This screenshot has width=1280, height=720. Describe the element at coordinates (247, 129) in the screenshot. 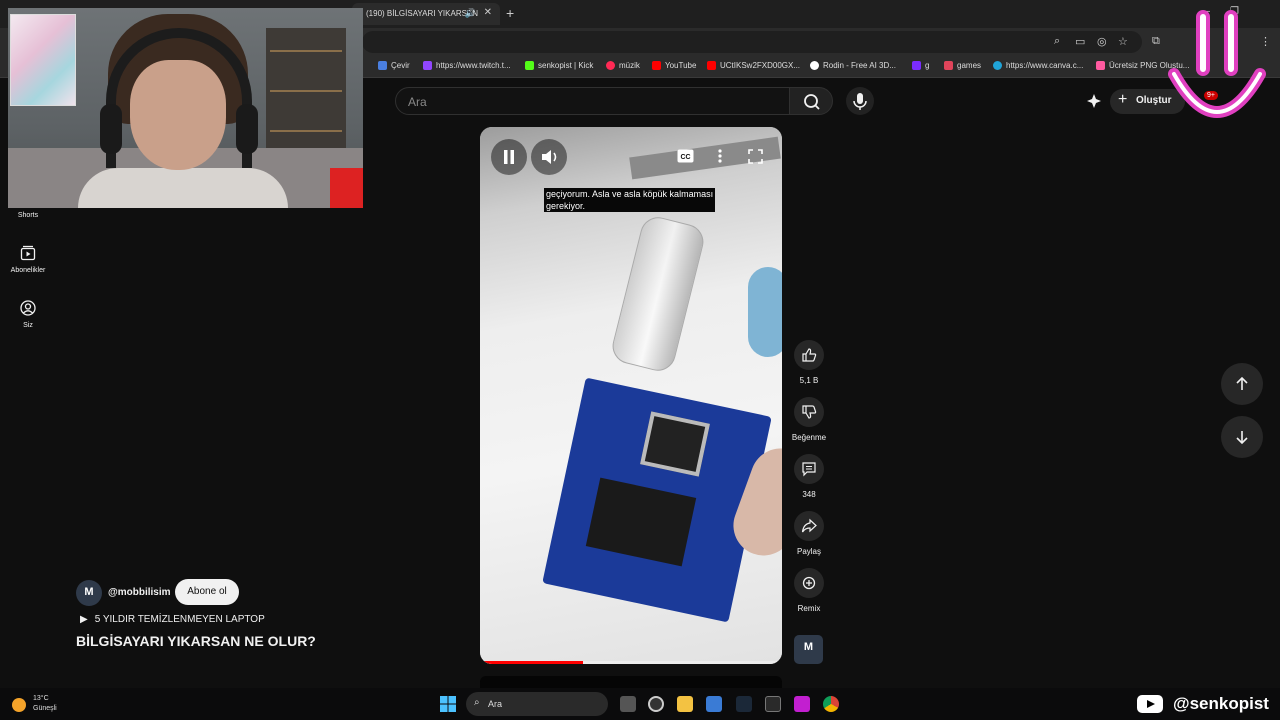

I see `headset-ear-right` at that location.